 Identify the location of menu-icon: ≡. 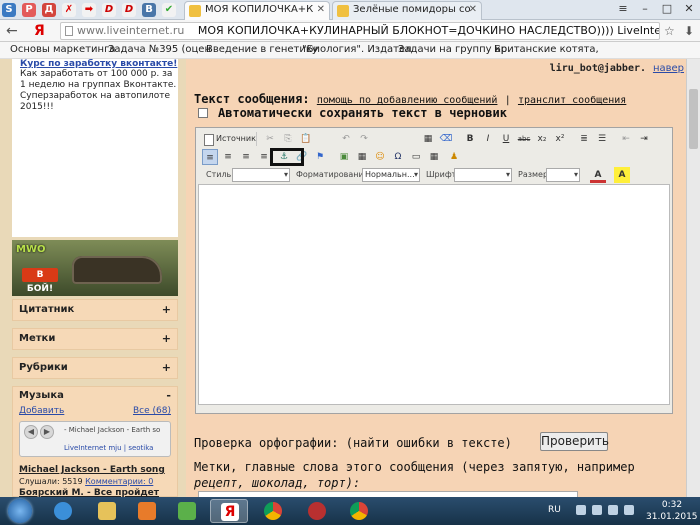
(623, 9).